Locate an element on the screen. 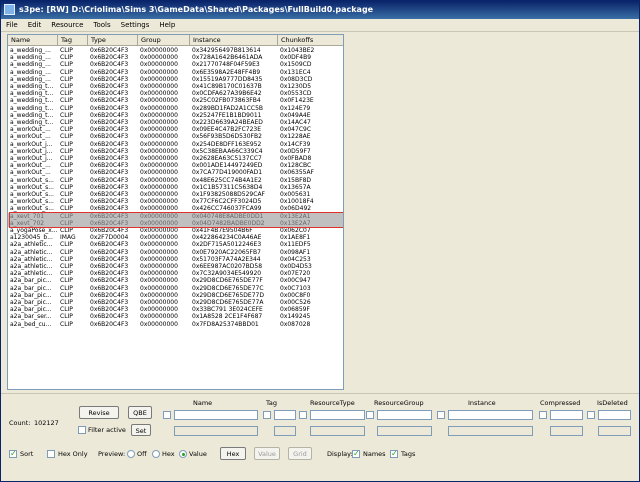 The height and width of the screenshot is (482, 640). preview-value-radio is located at coordinates (183, 454).